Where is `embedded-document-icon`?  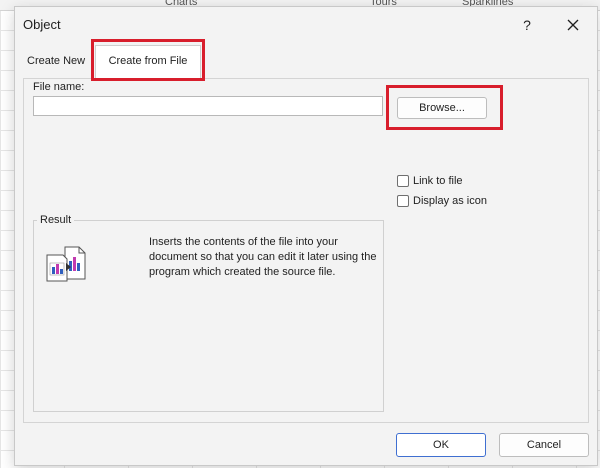 embedded-document-icon is located at coordinates (66, 264).